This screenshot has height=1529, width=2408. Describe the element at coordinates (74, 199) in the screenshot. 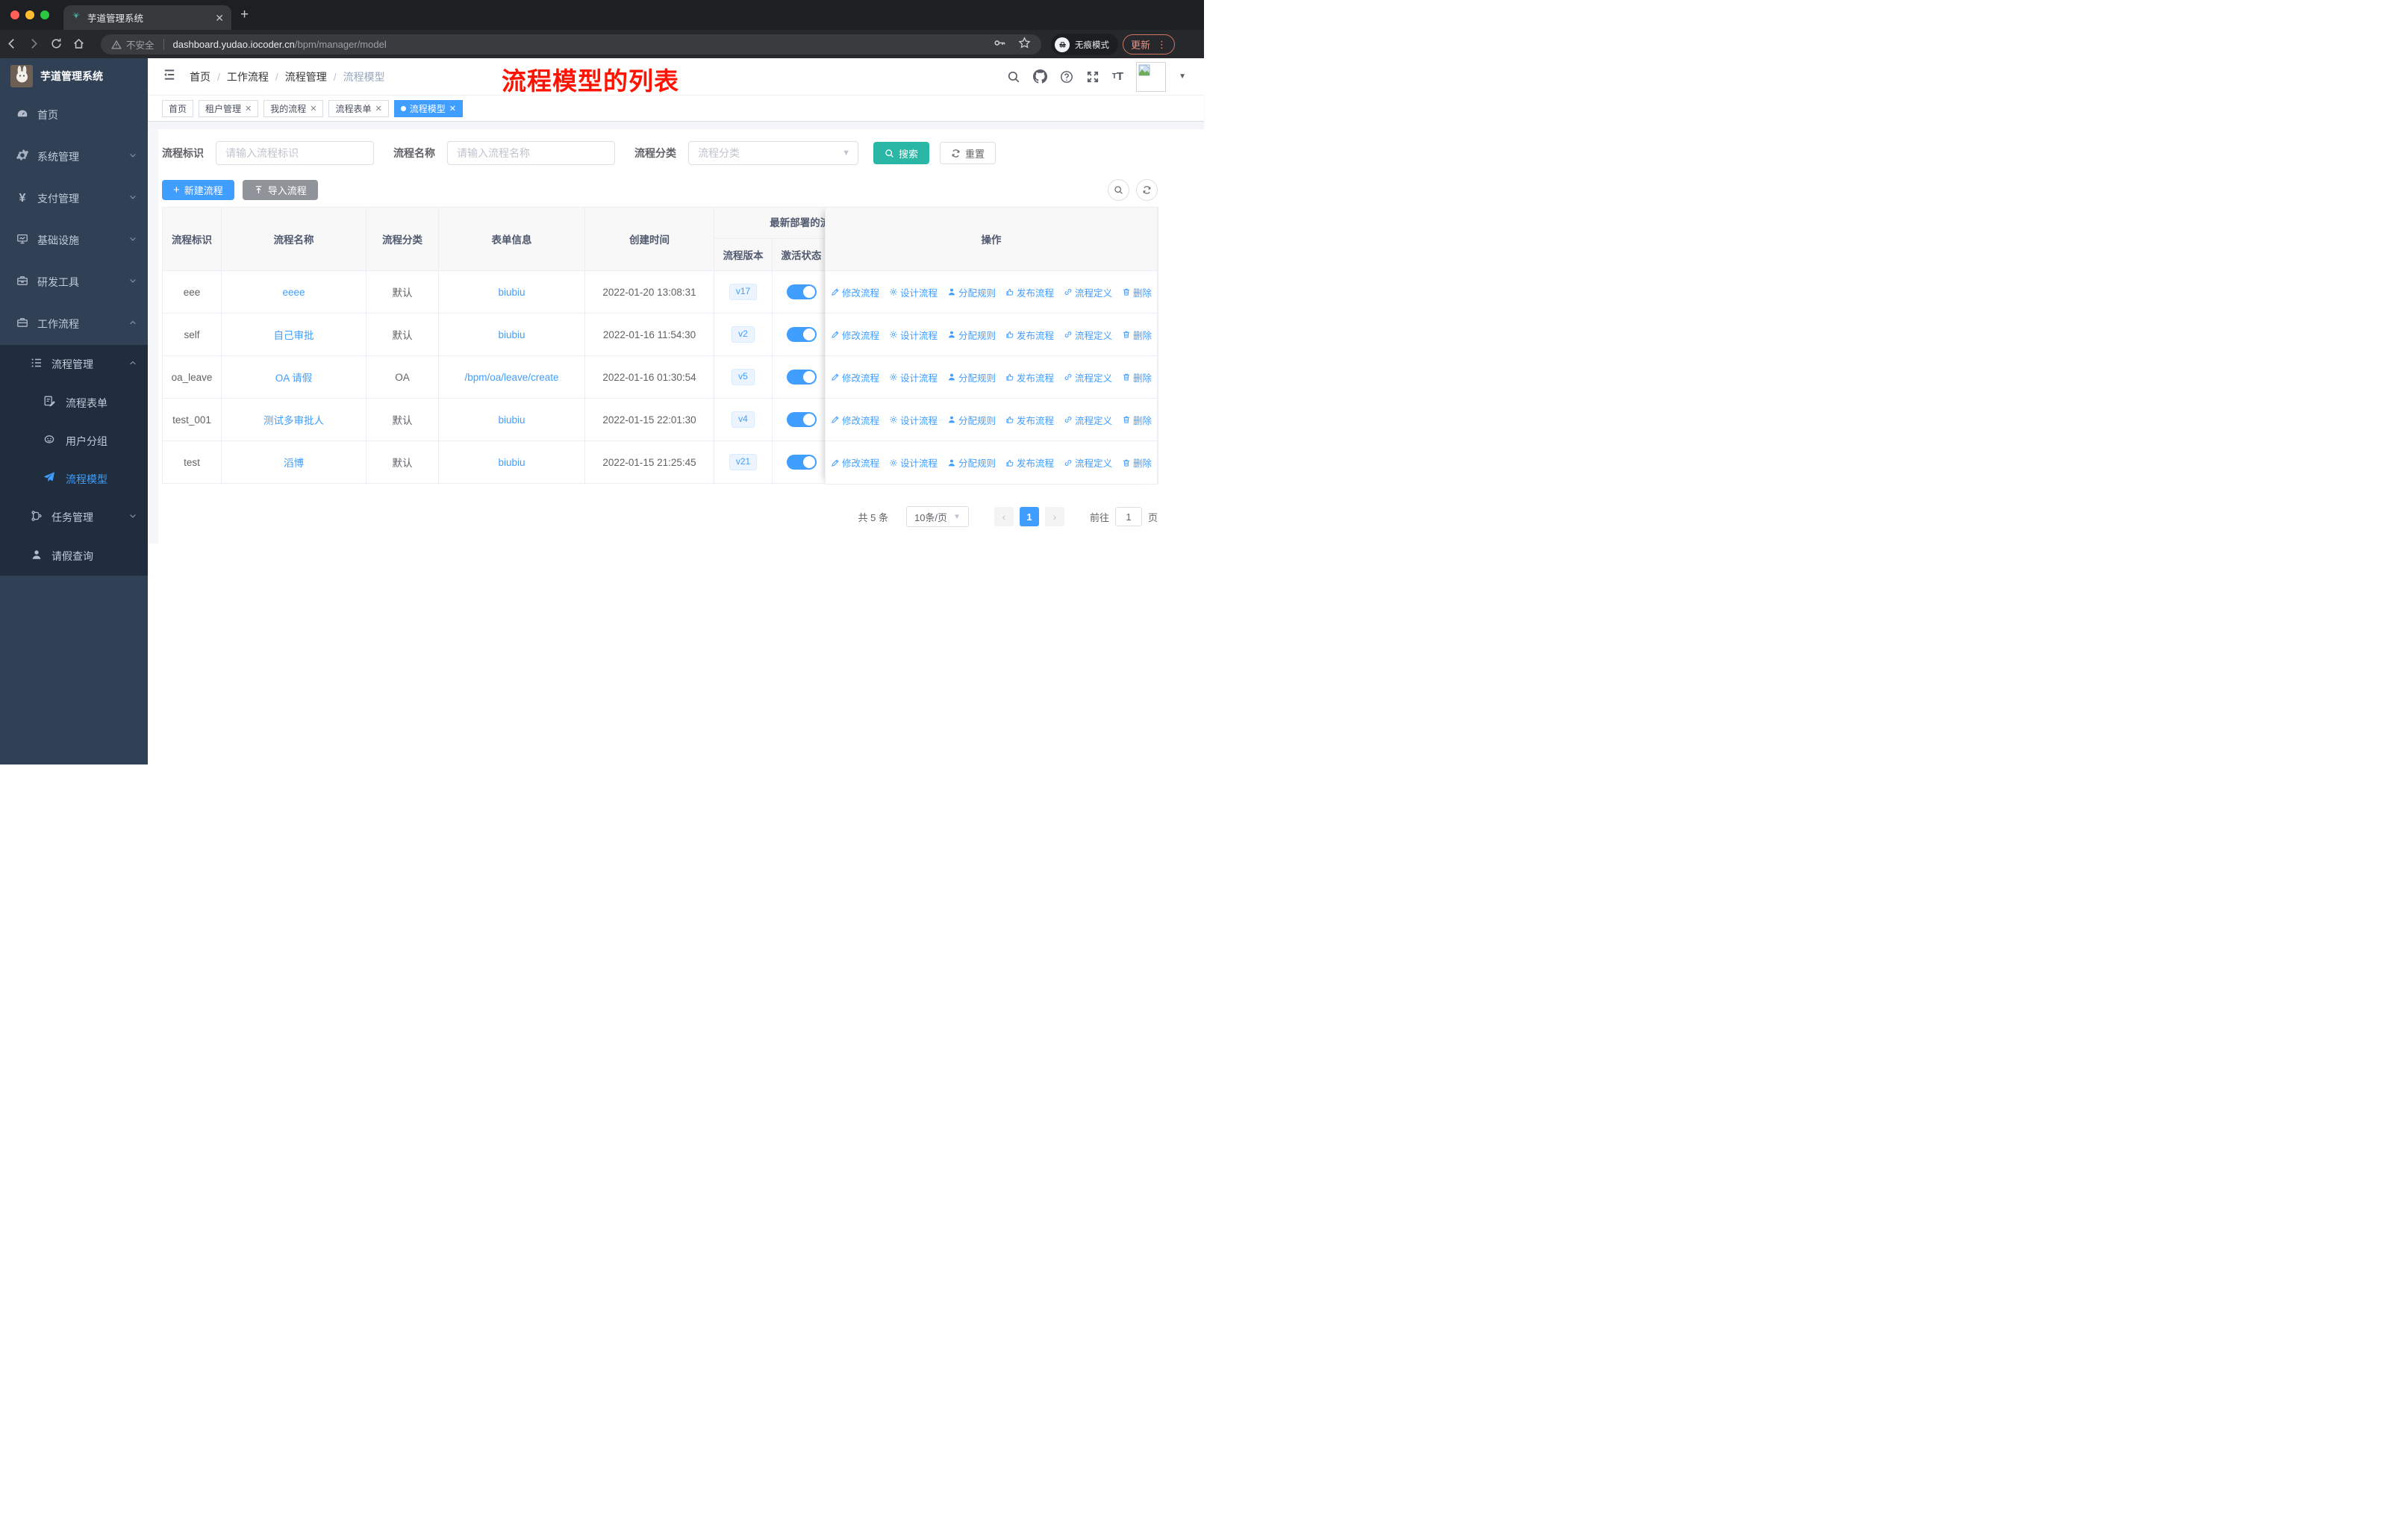

I see `sidebar-item-payment: ¥ 支付管理` at that location.